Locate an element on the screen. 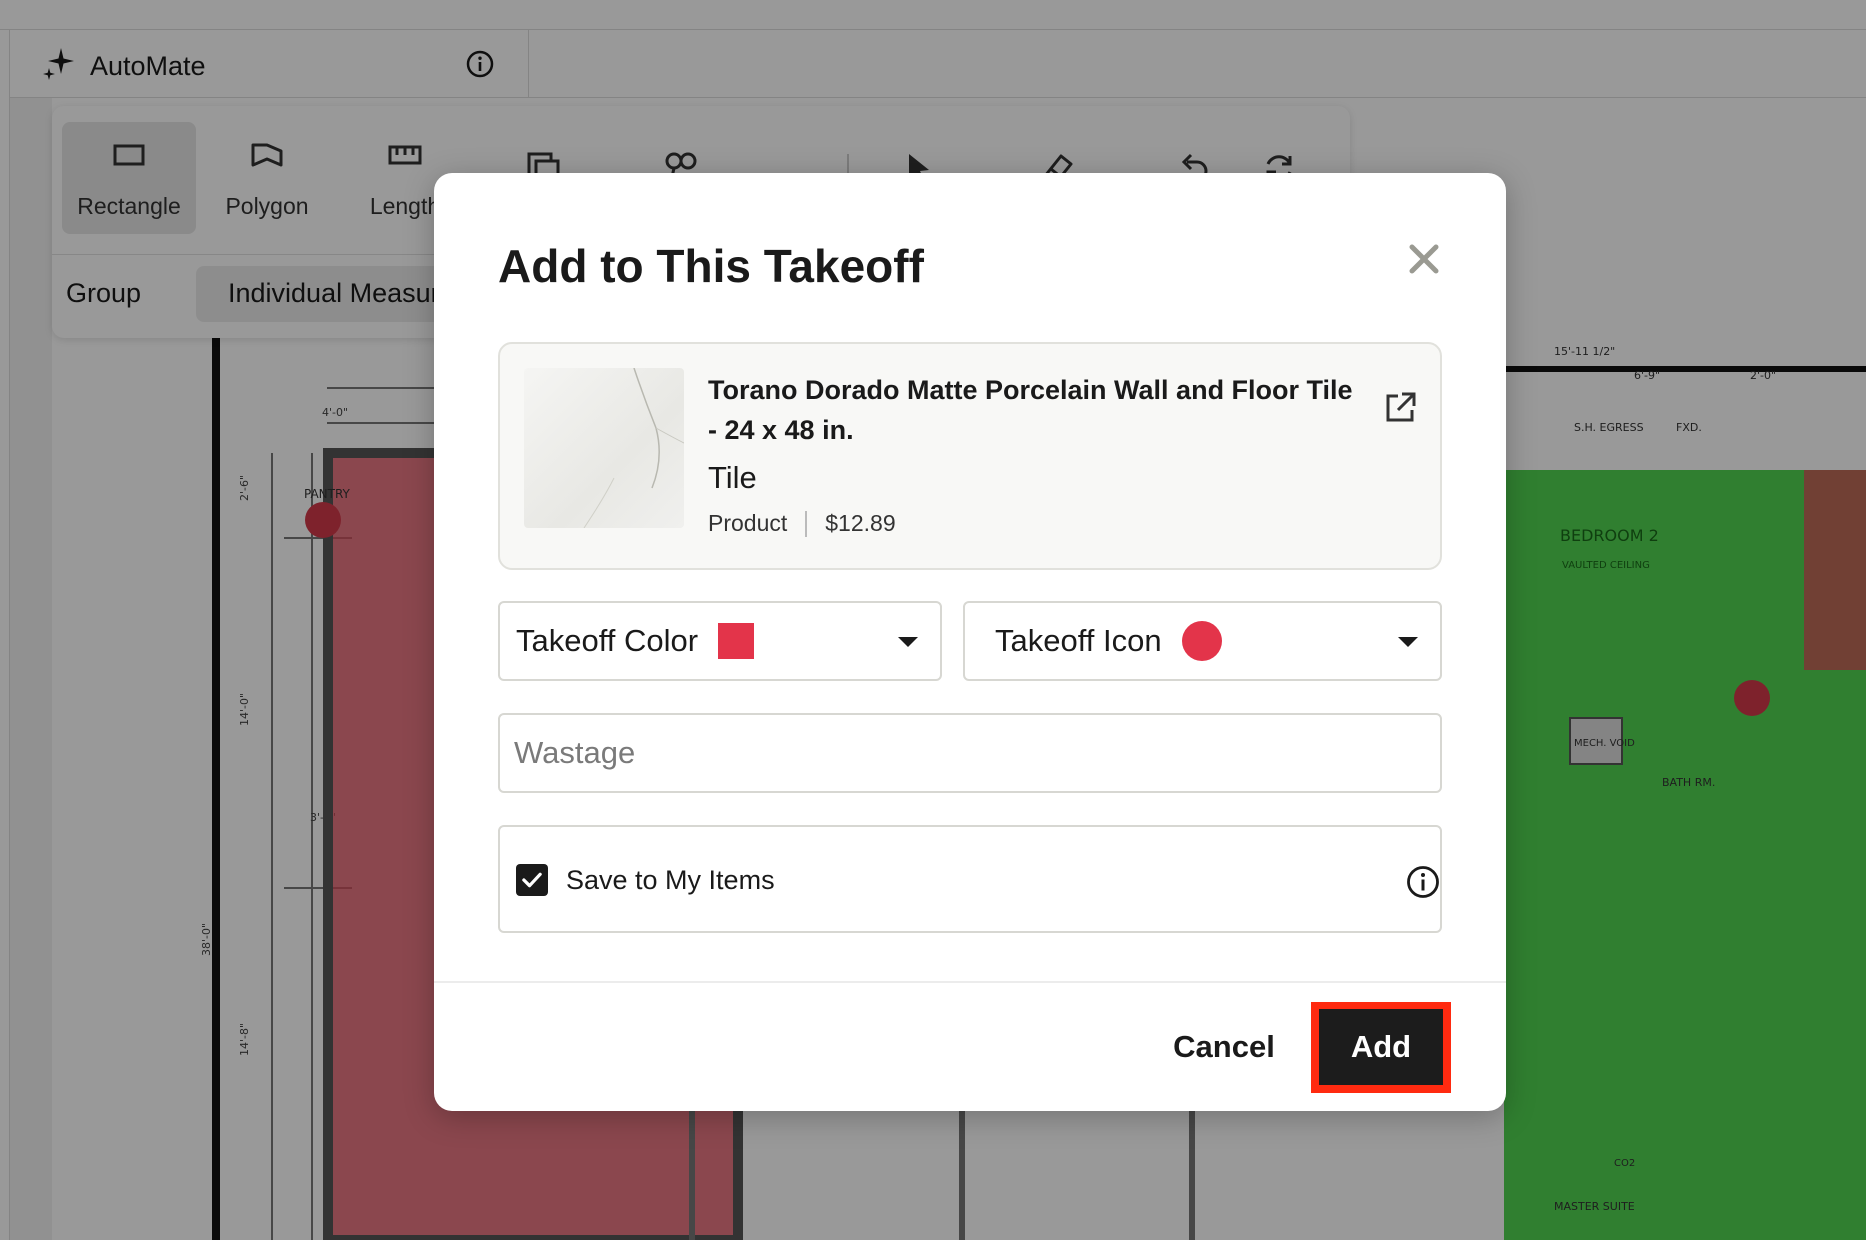 This screenshot has height=1240, width=1866. product-thumbnail is located at coordinates (604, 448).